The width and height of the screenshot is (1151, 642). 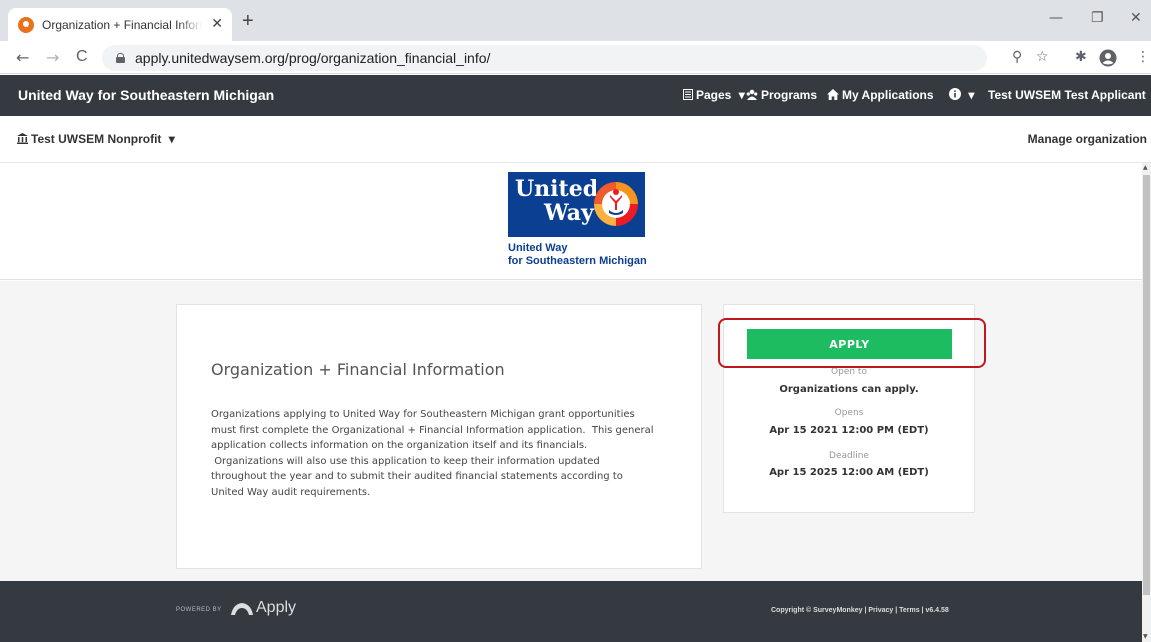 I want to click on browser-tab: Organization + Financial Informa ✕, so click(x=120, y=24).